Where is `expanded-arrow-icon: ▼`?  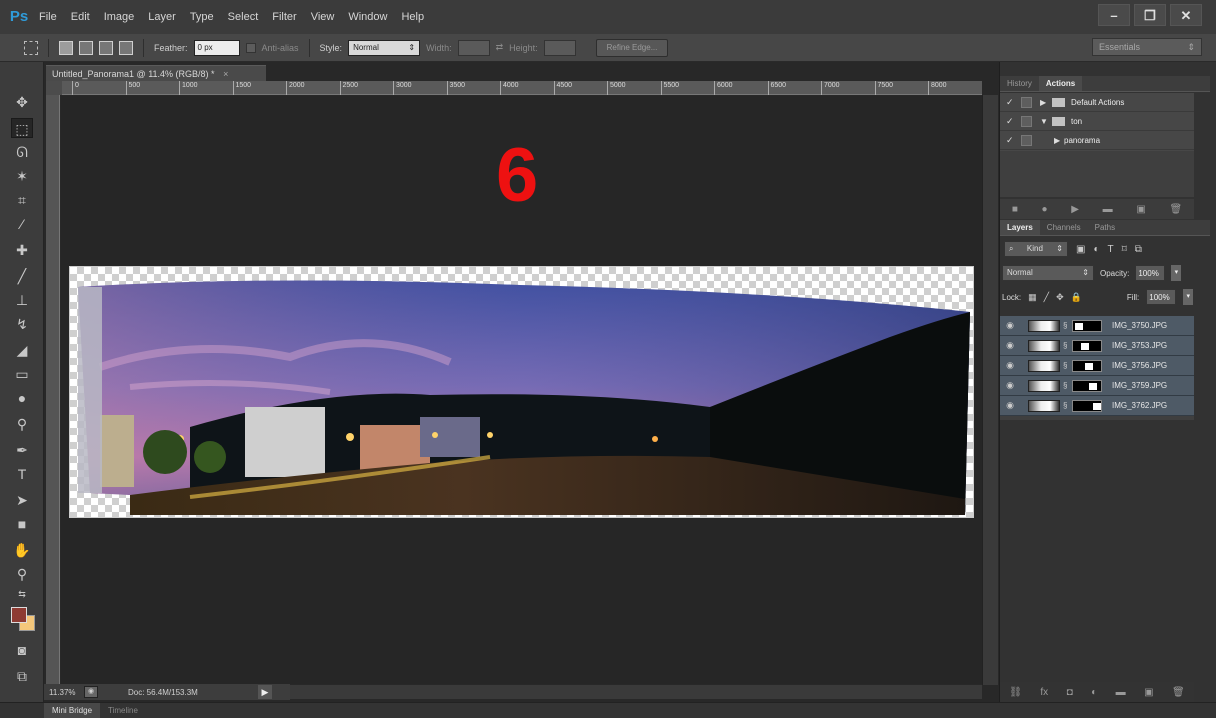 expanded-arrow-icon: ▼ is located at coordinates (1045, 121).